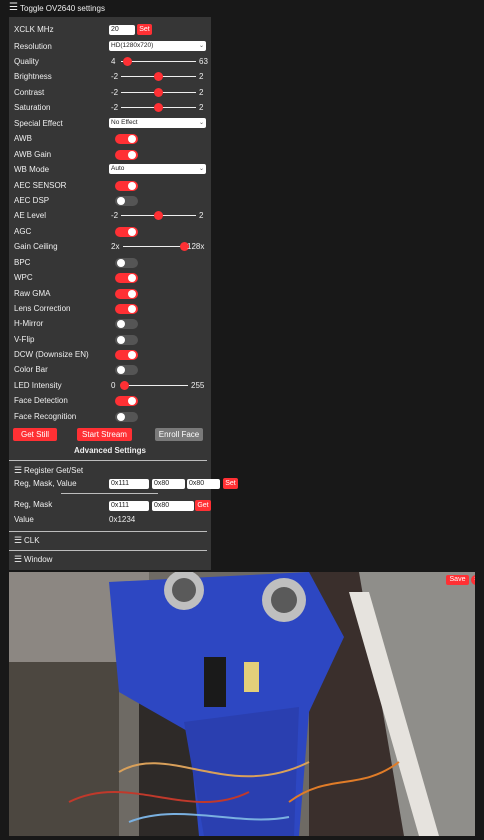  Describe the element at coordinates (158, 107) in the screenshot. I see `saturation-slider-thumb` at that location.